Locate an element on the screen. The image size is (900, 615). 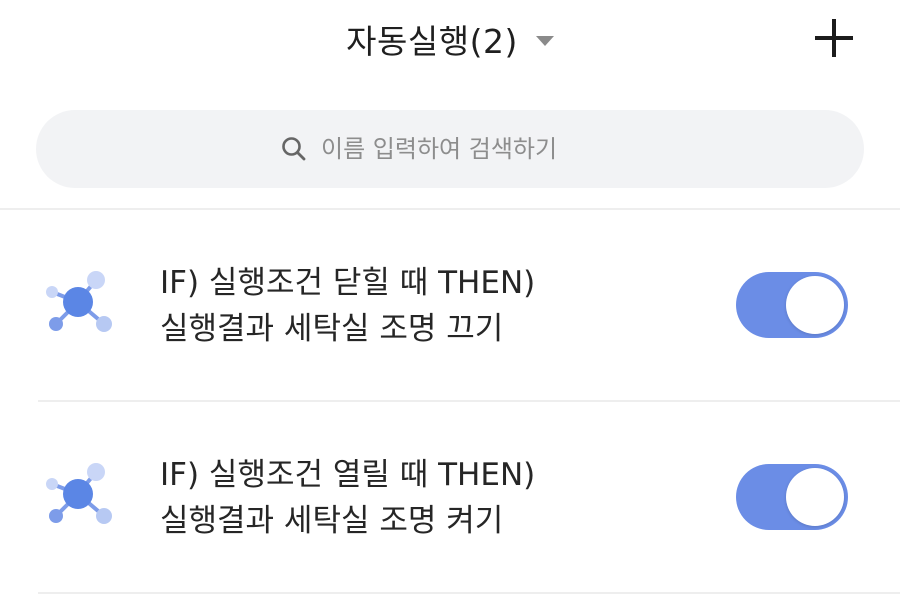
result-text: 실행결과 세탁실 조명 끄기 is located at coordinates (332, 329).